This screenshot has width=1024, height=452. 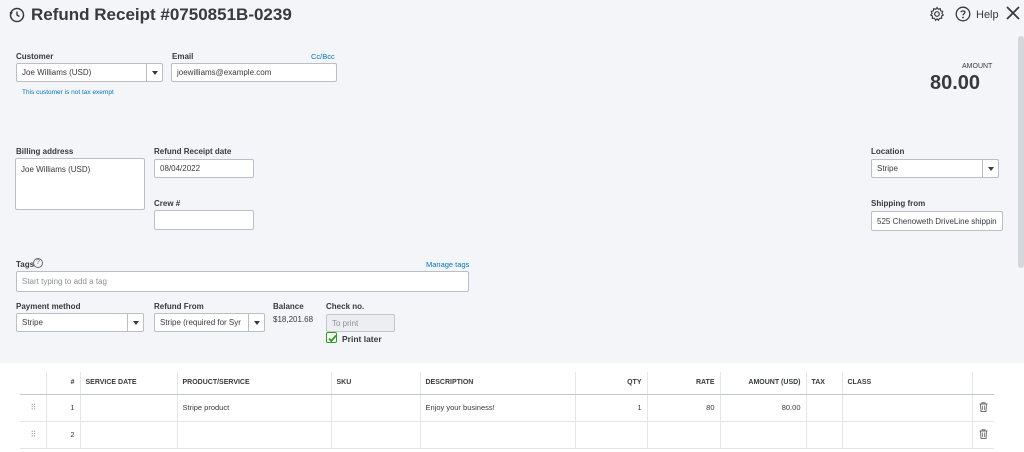 What do you see at coordinates (25, 264) in the screenshot?
I see `tags-label: Tags` at bounding box center [25, 264].